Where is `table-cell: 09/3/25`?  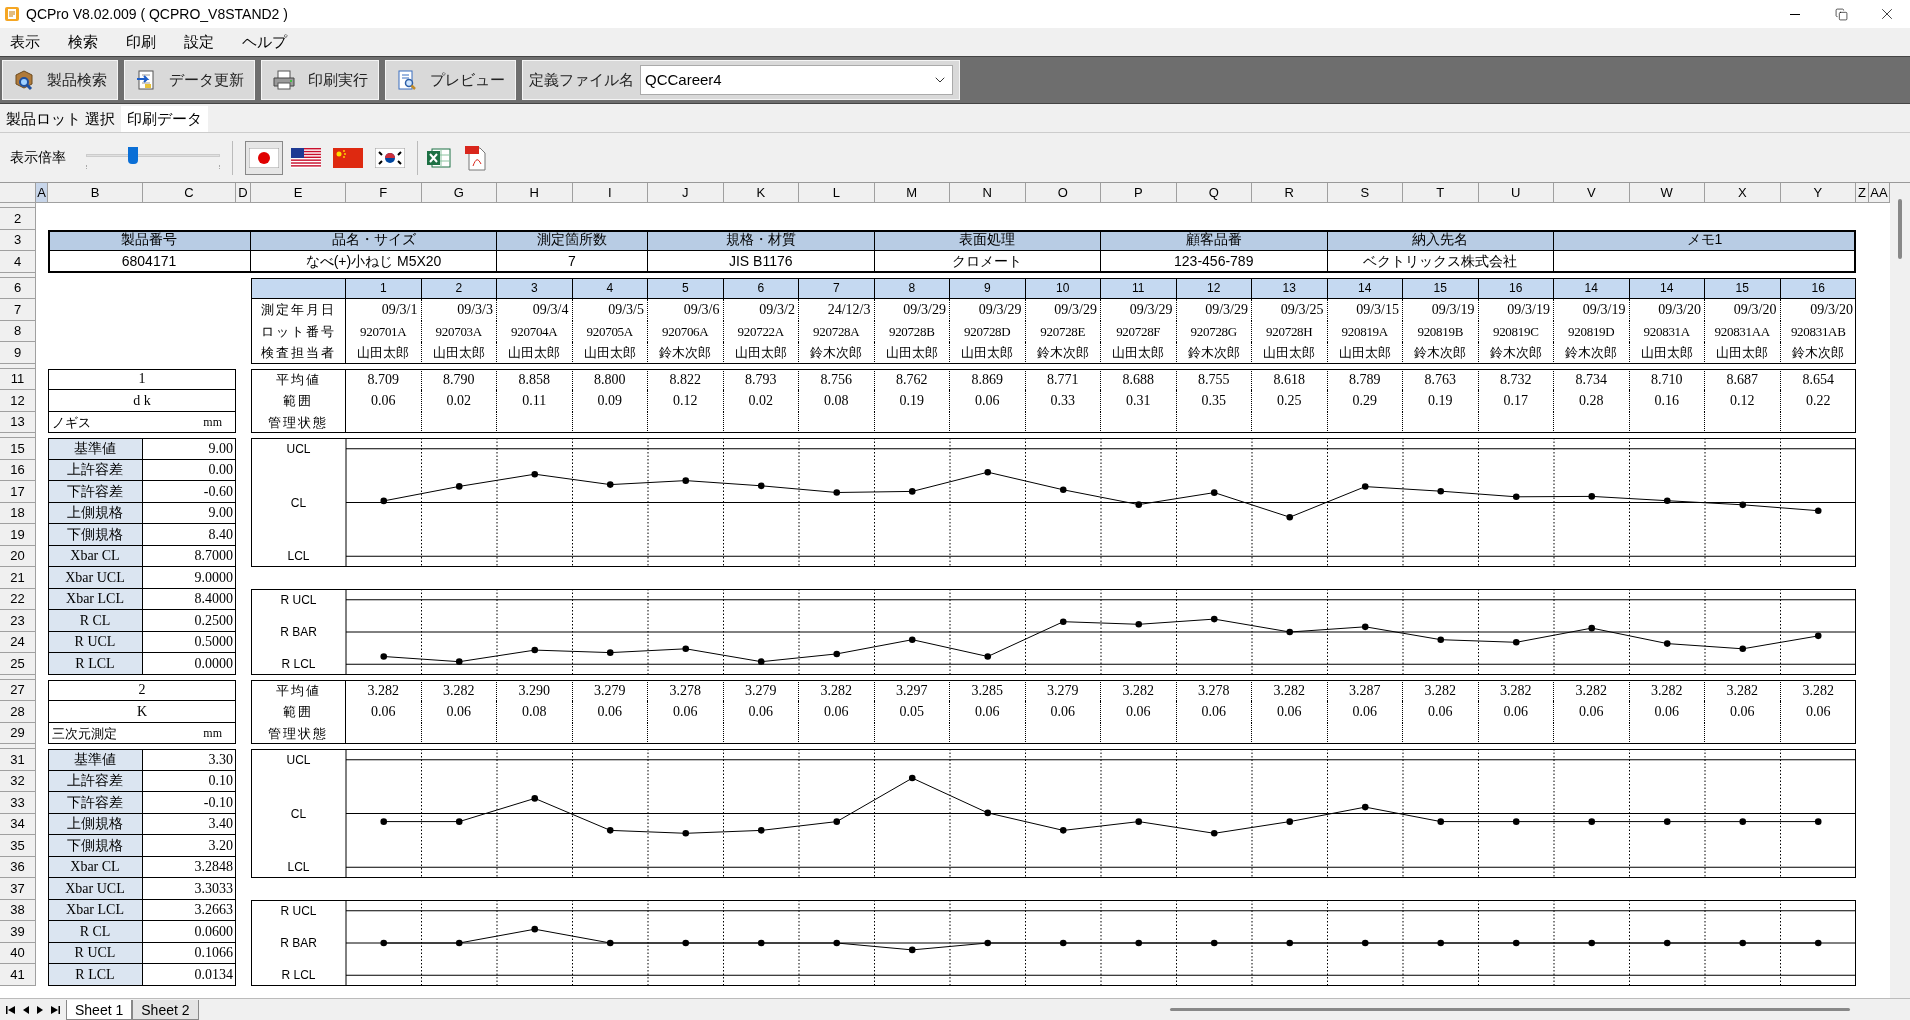 table-cell: 09/3/25 is located at coordinates (1290, 310).